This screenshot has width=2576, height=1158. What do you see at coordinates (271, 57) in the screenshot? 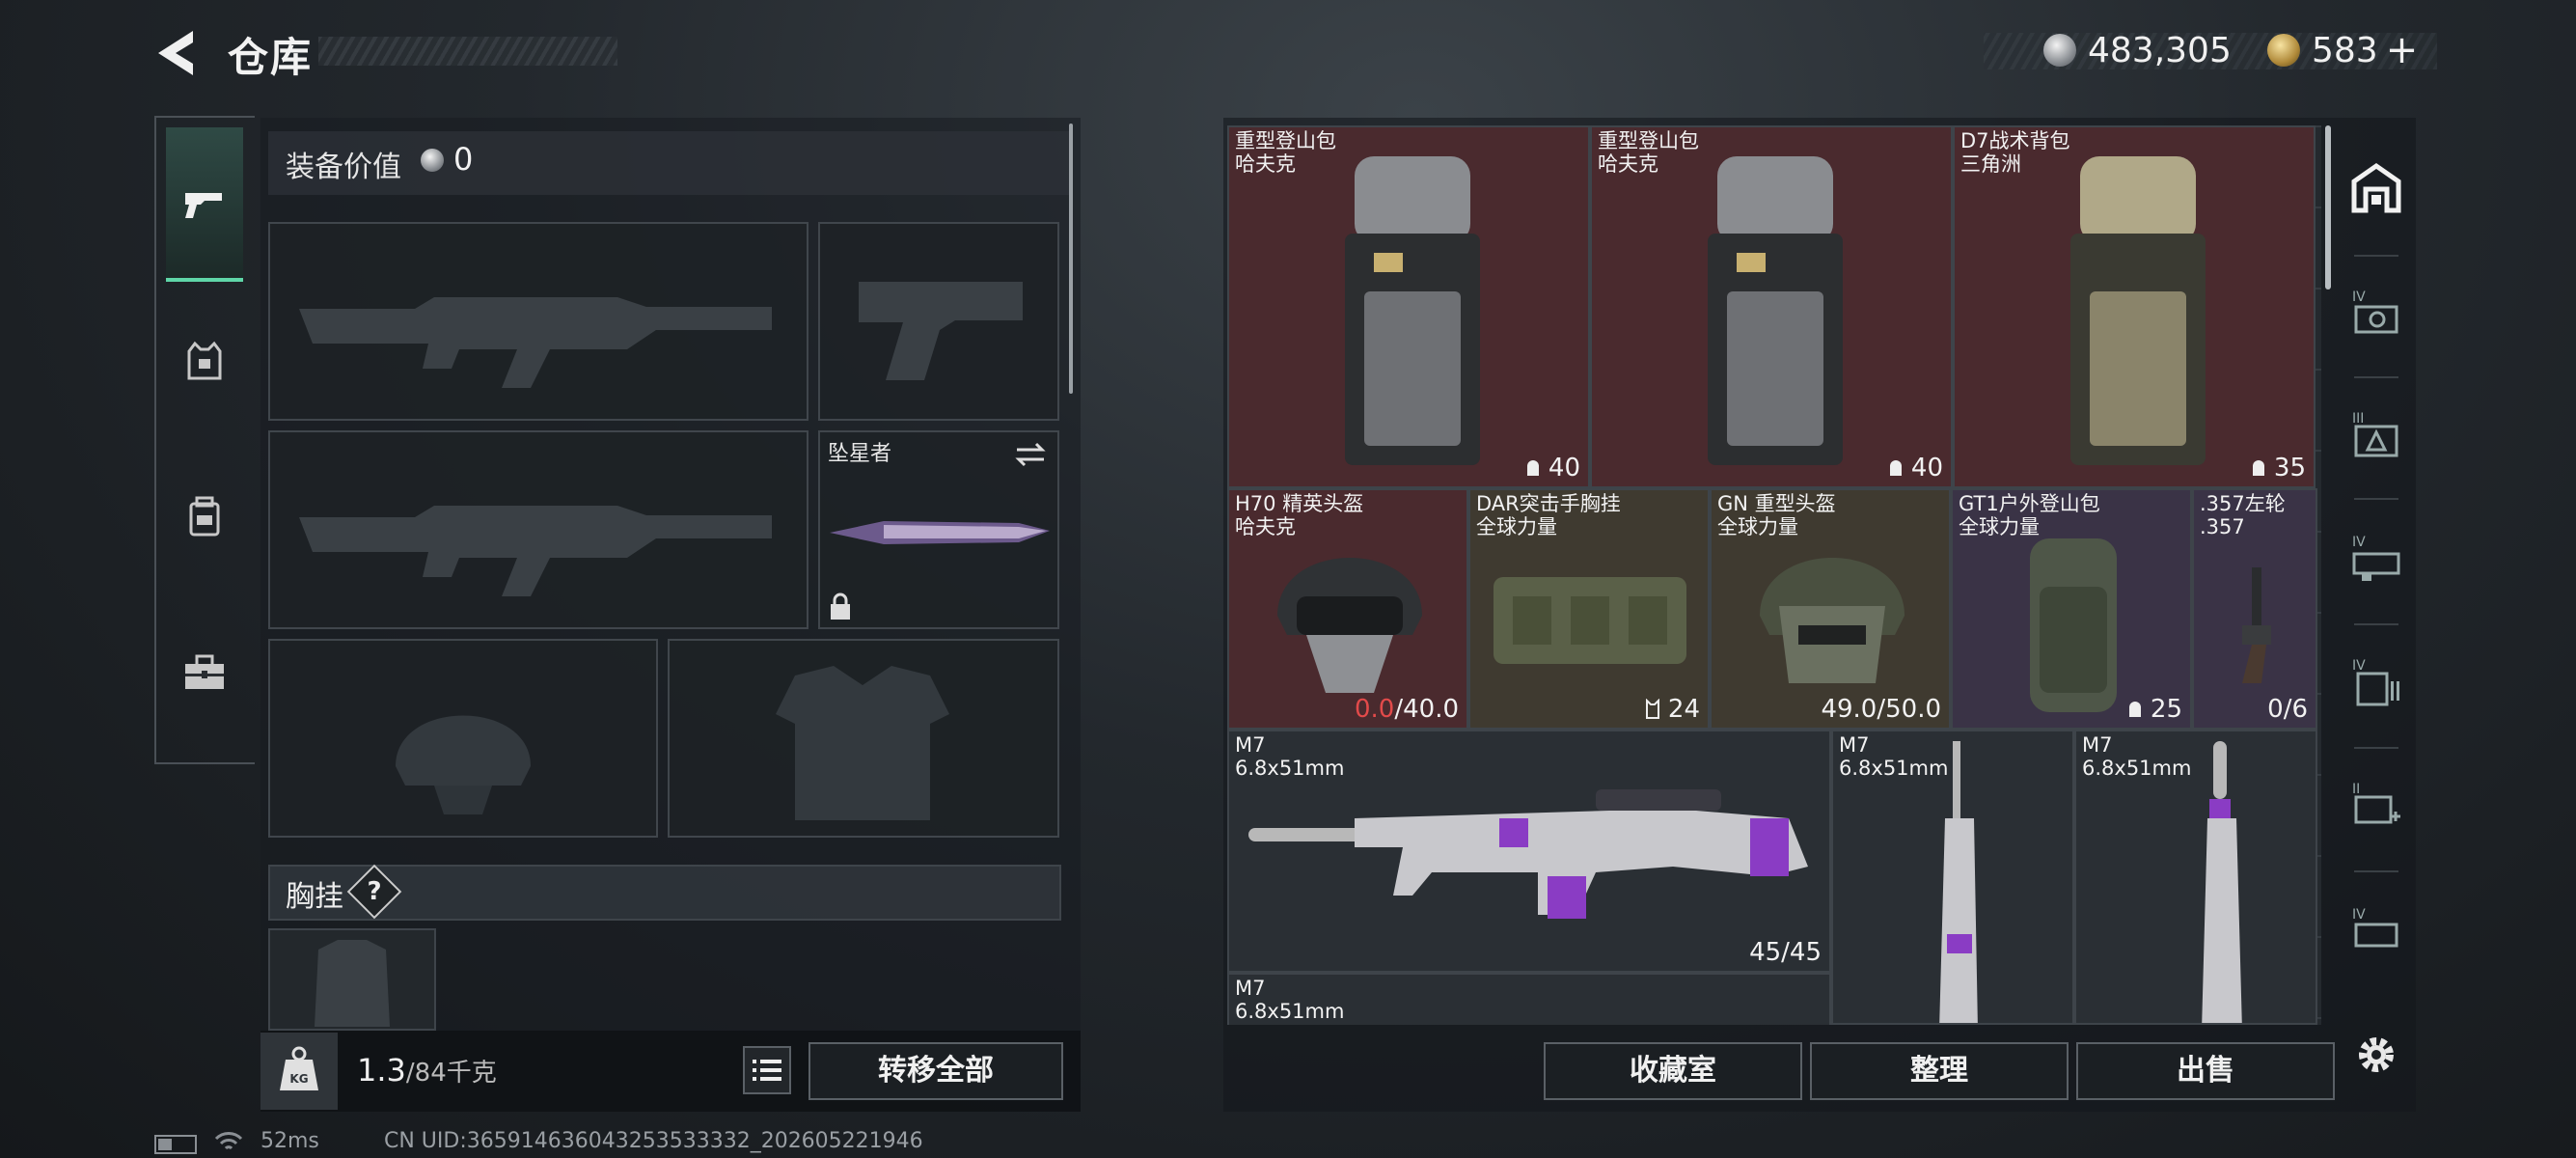
I see `page-title: 仓库` at bounding box center [271, 57].